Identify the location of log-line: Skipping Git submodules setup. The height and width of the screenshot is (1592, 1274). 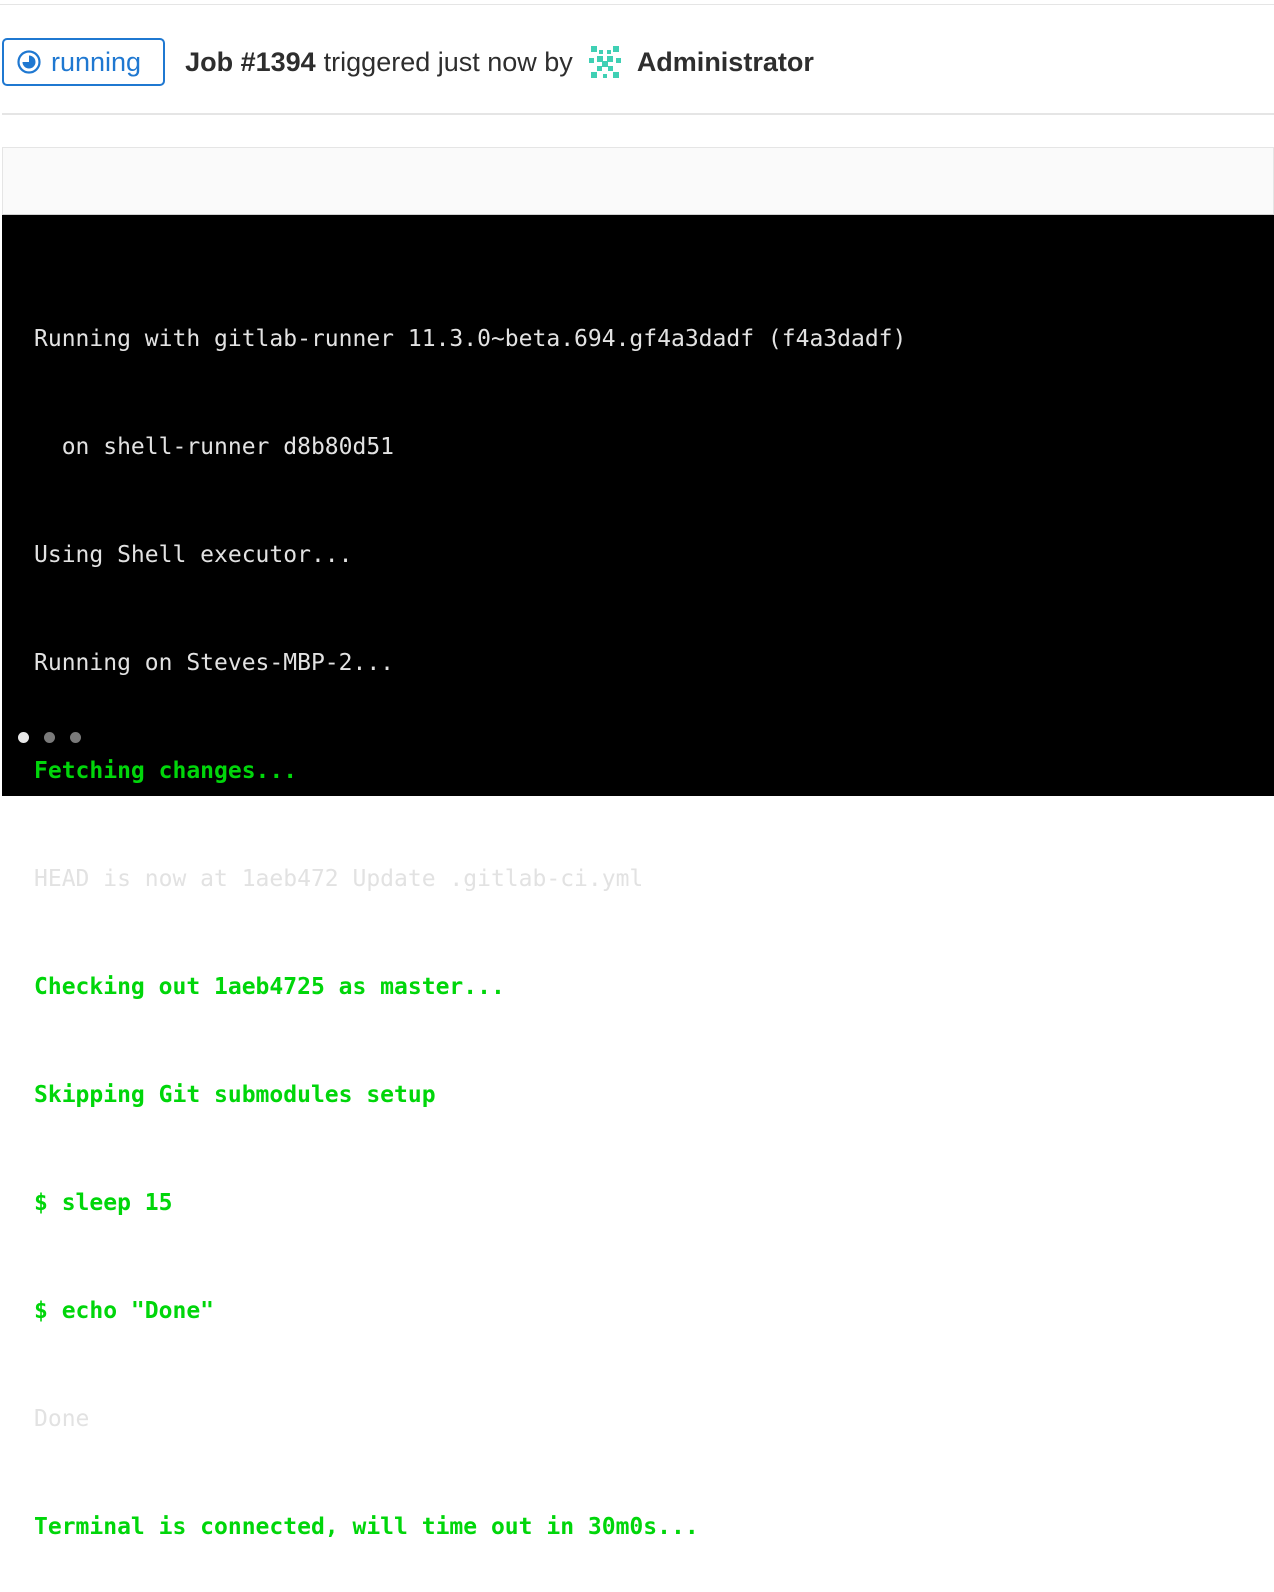
(235, 1095).